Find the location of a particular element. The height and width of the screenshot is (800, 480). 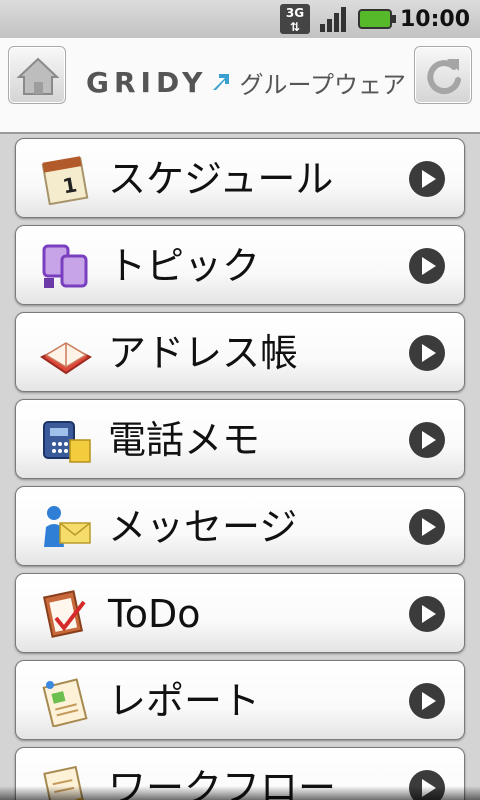

network-label: 3G is located at coordinates (295, 13).